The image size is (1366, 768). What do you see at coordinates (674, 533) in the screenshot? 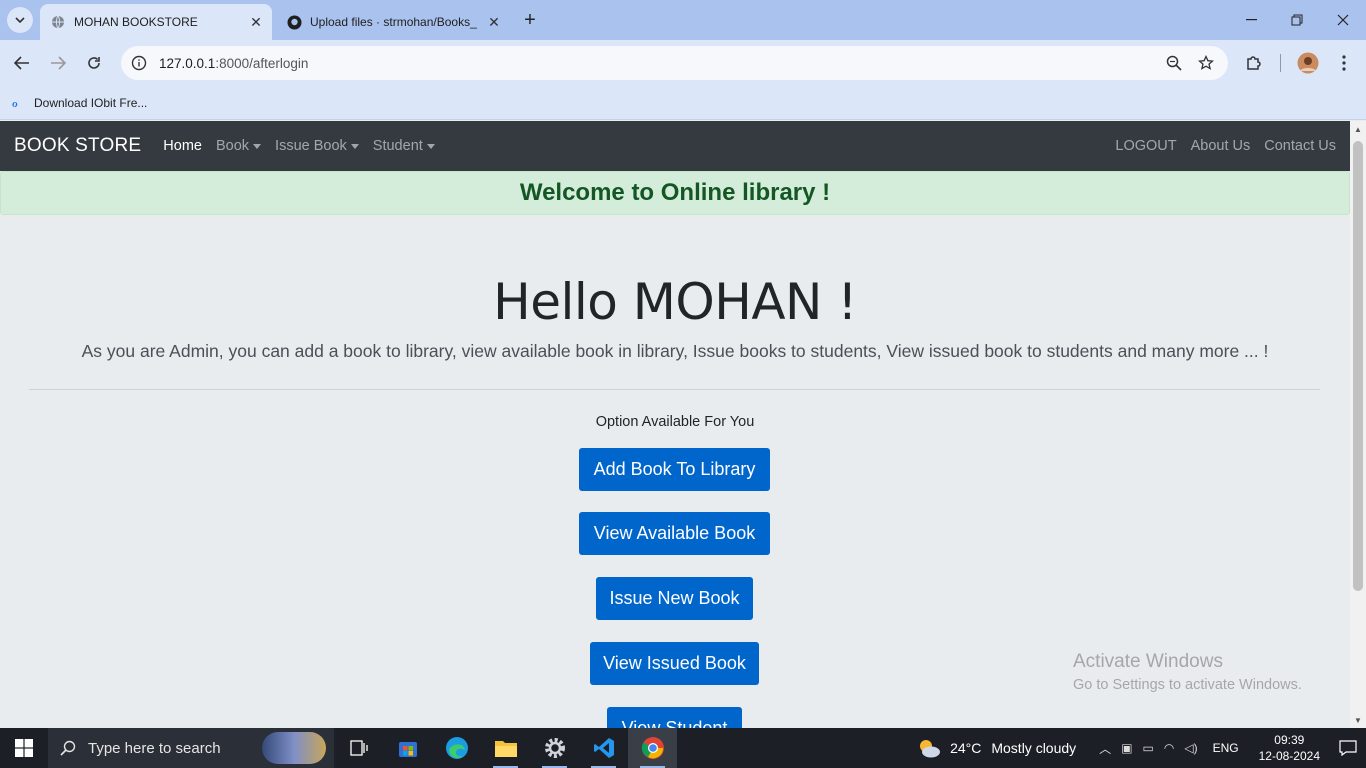
I see `view-available-book-button: View Available Book` at bounding box center [674, 533].